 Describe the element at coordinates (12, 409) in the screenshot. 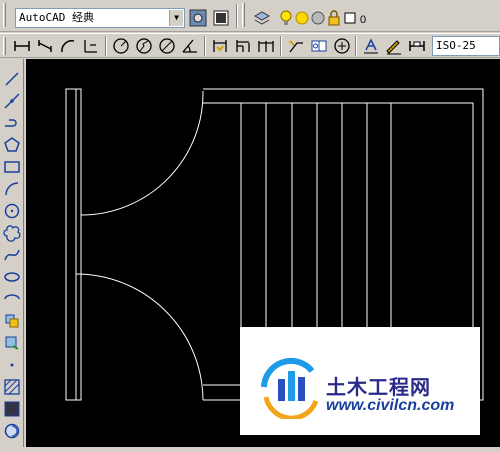

I see `gradient-icon` at that location.